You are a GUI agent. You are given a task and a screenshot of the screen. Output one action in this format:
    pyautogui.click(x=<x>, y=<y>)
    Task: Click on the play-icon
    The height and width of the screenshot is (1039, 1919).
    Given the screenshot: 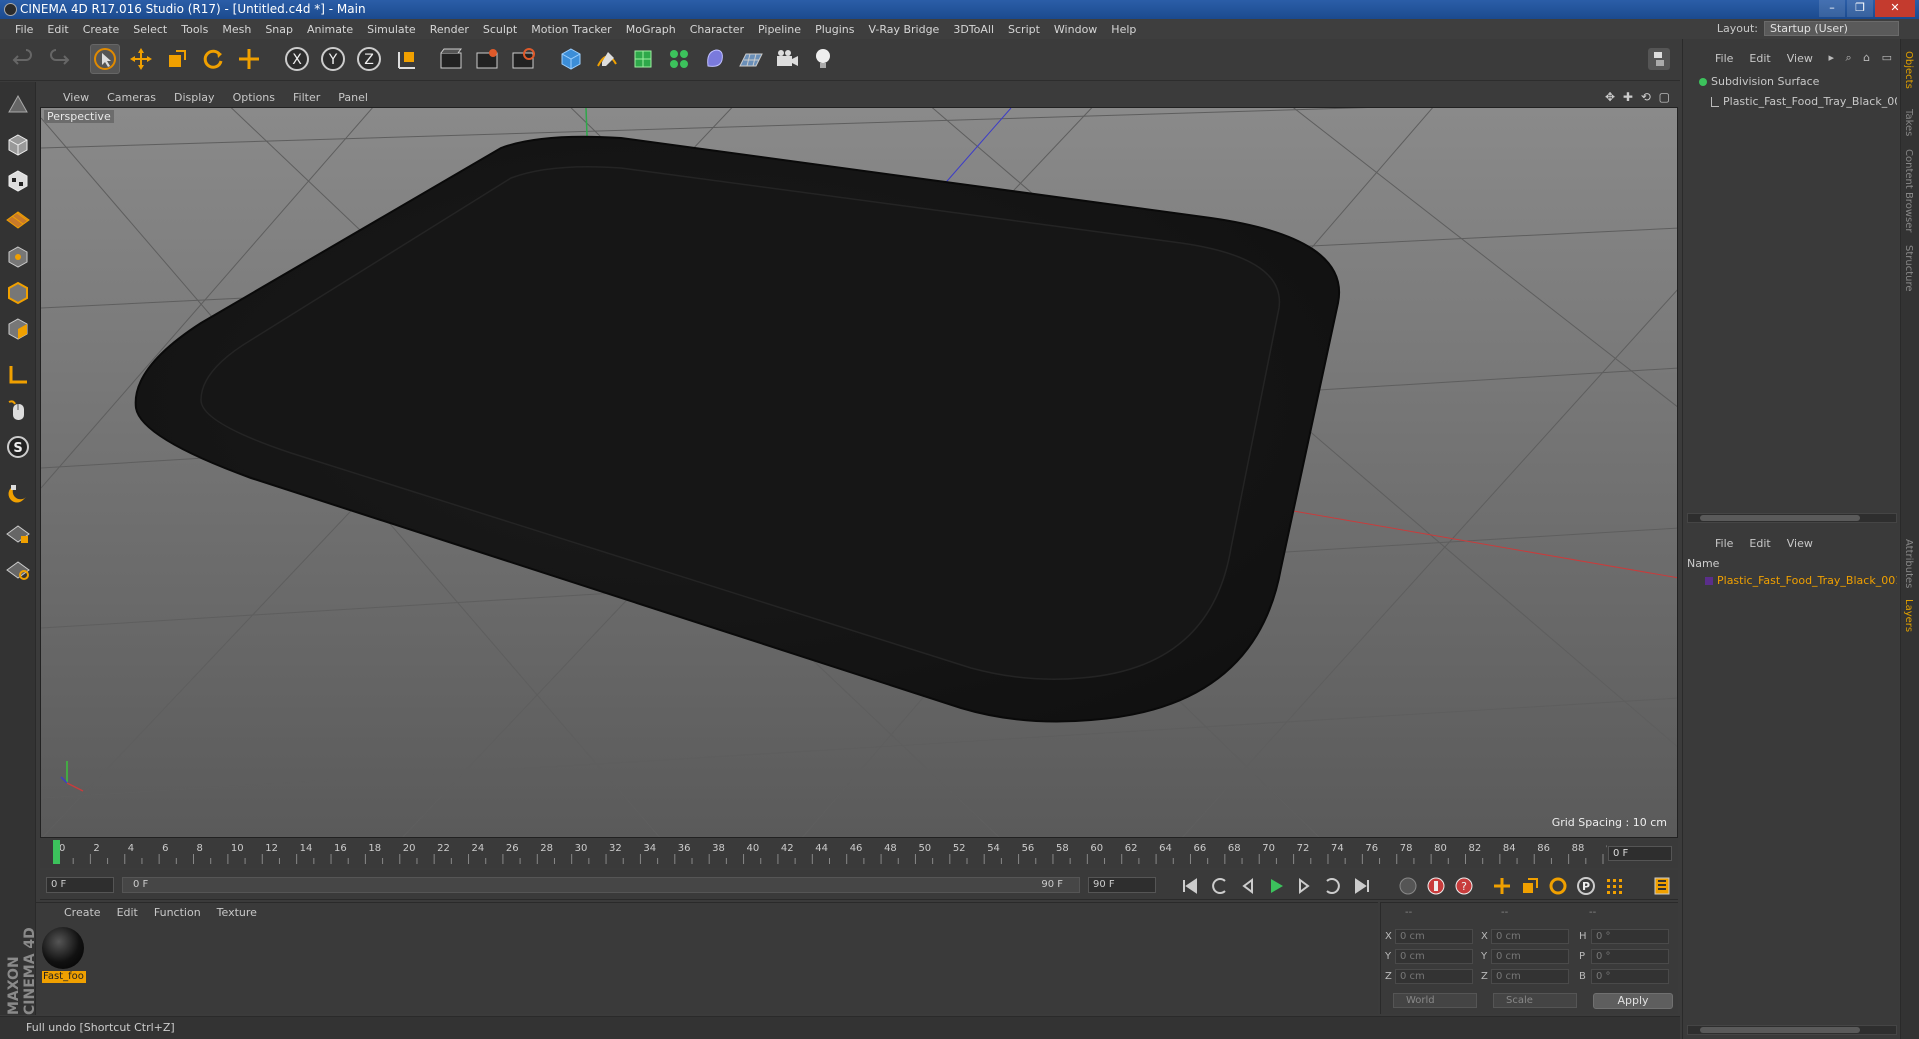 What is the action you would take?
    pyautogui.click(x=1276, y=886)
    